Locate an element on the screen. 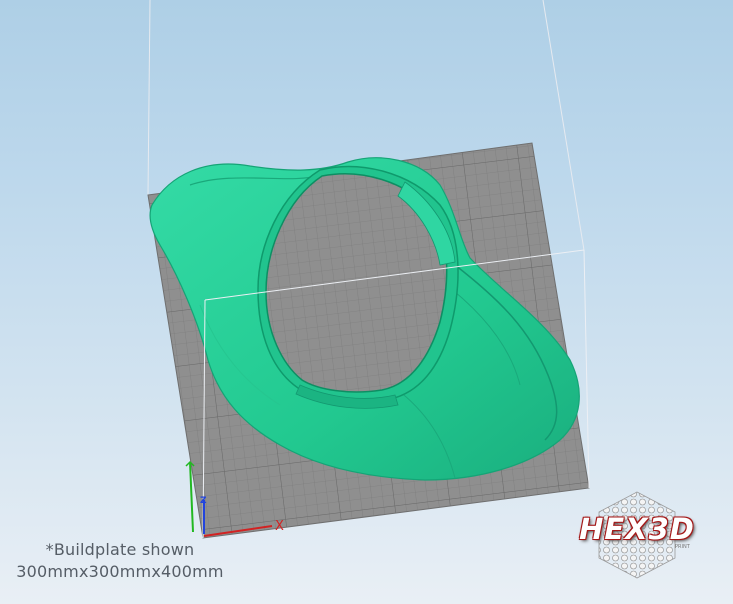 The height and width of the screenshot is (604, 733). z-axis-label: Z is located at coordinates (203, 501).